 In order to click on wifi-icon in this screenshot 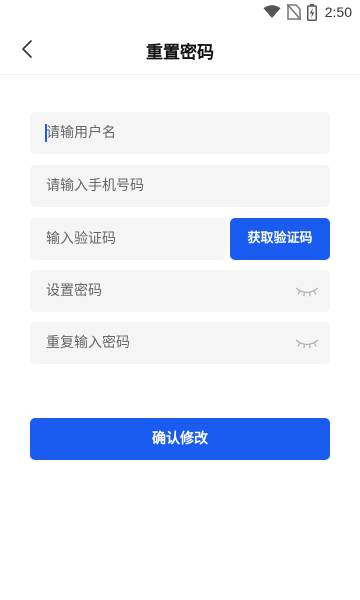, I will do `click(272, 12)`.